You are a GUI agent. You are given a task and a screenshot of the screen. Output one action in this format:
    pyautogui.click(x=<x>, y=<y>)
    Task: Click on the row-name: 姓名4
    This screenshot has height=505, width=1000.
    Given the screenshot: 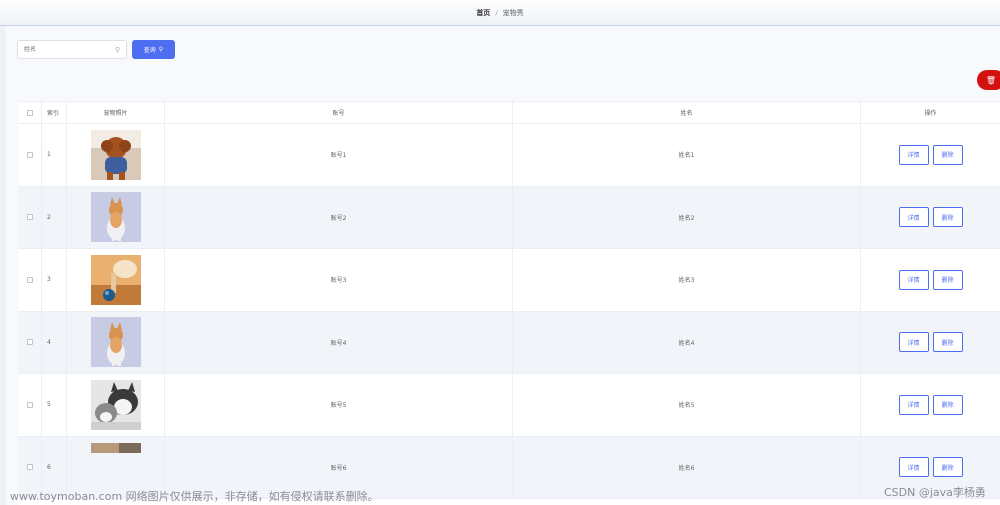 What is the action you would take?
    pyautogui.click(x=687, y=342)
    